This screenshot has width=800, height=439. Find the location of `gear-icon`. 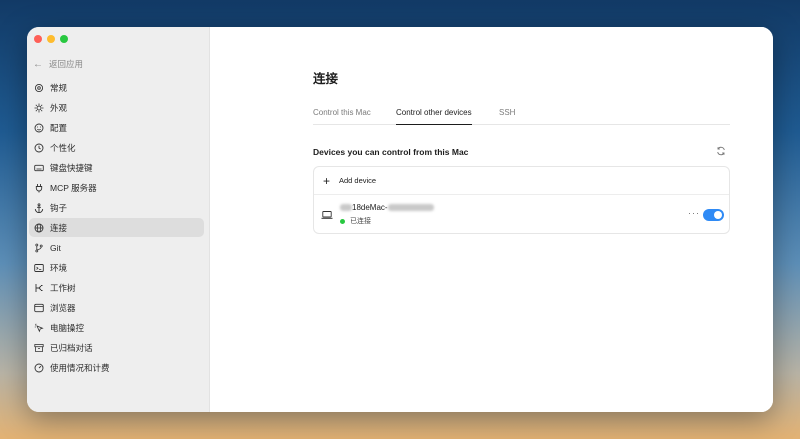

gear-icon is located at coordinates (39, 88).